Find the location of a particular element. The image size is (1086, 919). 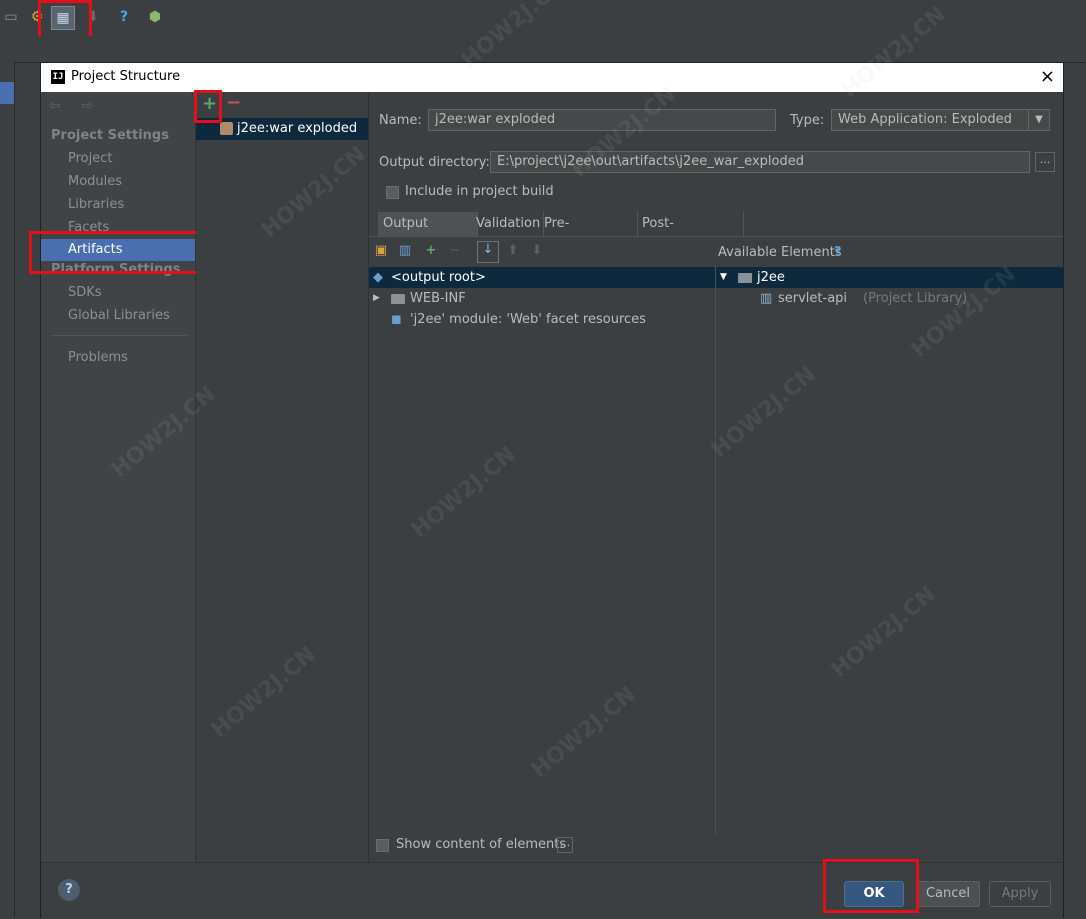

nav-item-global-libraries: Global Libraries is located at coordinates (118, 316).